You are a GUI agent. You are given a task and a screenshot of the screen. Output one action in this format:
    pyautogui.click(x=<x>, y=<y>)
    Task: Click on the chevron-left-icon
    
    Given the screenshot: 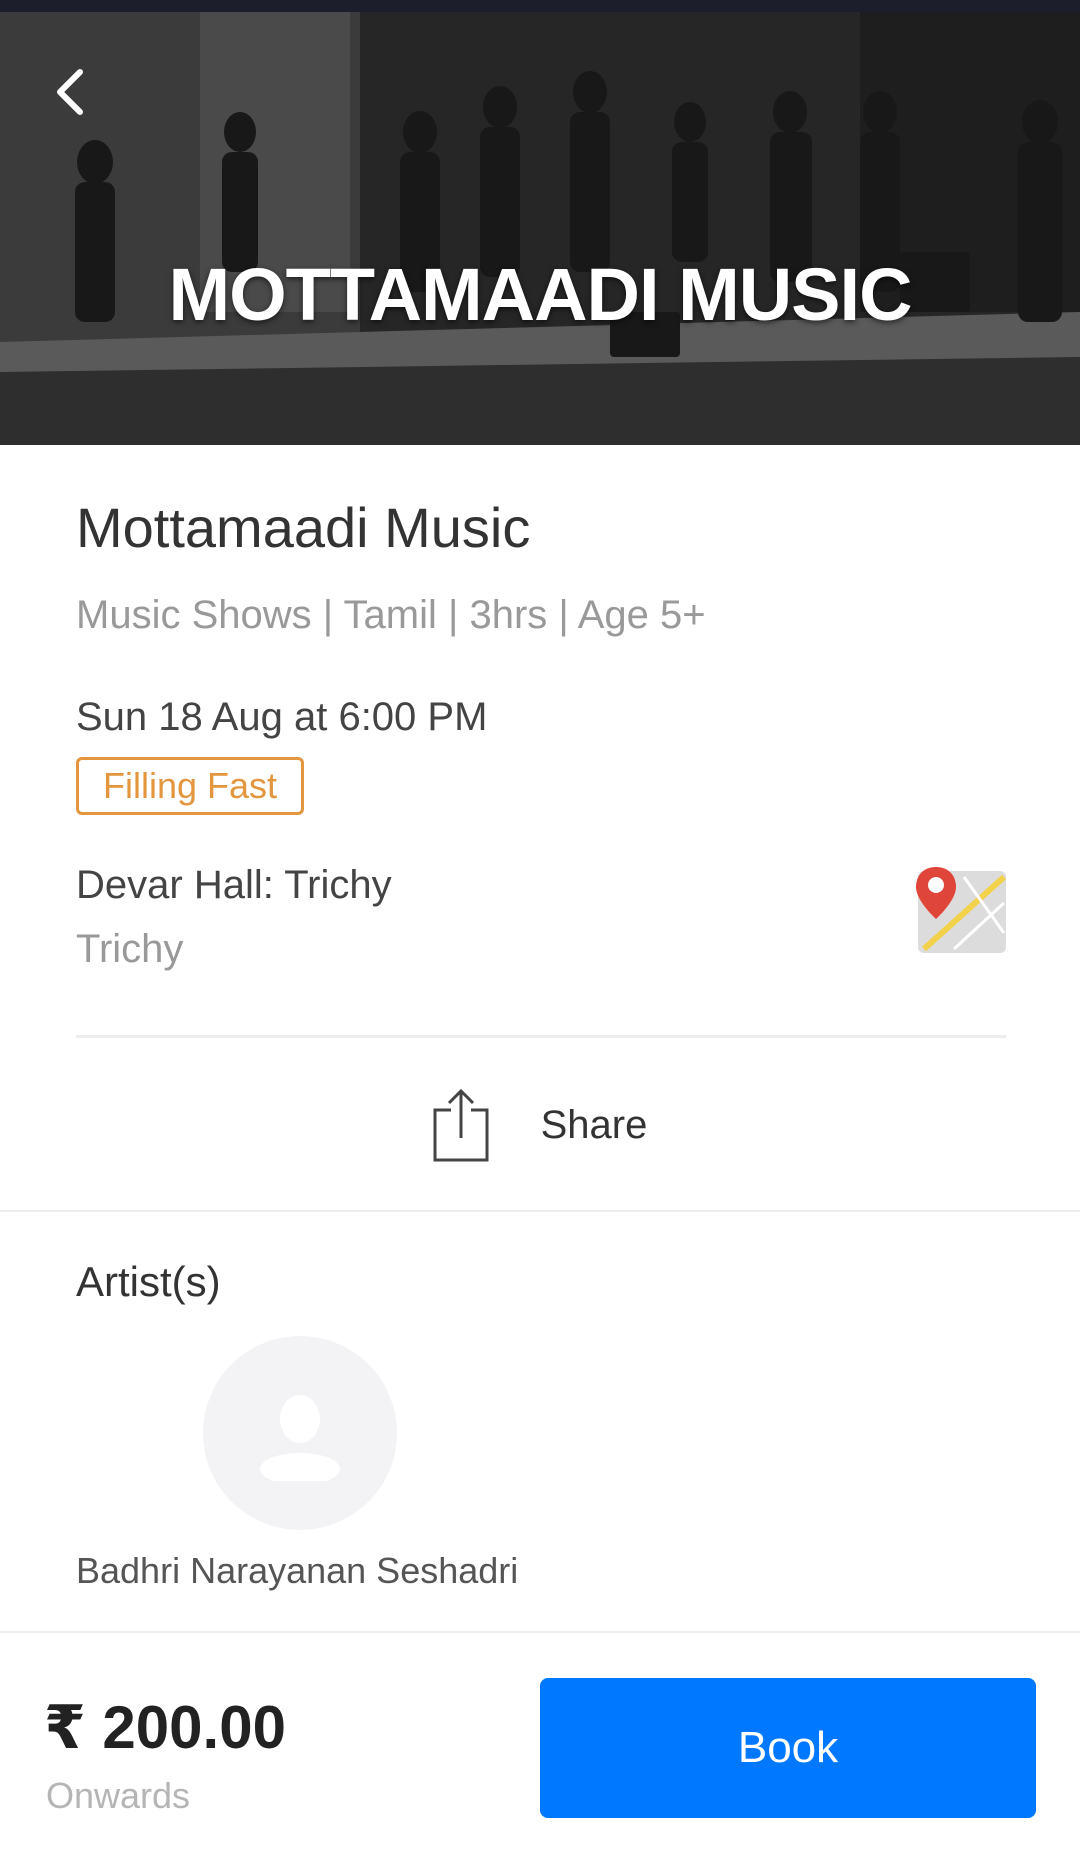 What is the action you would take?
    pyautogui.click(x=70, y=92)
    